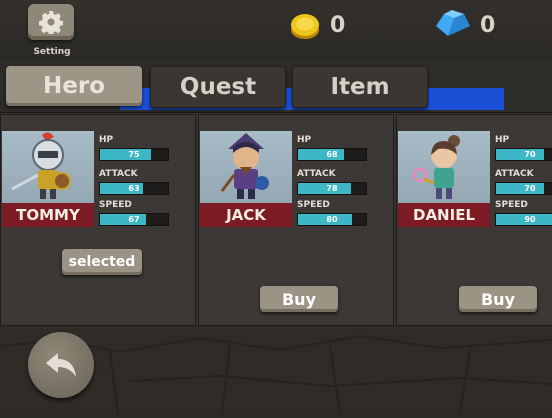  I want to click on attack-bar: 78, so click(332, 188).